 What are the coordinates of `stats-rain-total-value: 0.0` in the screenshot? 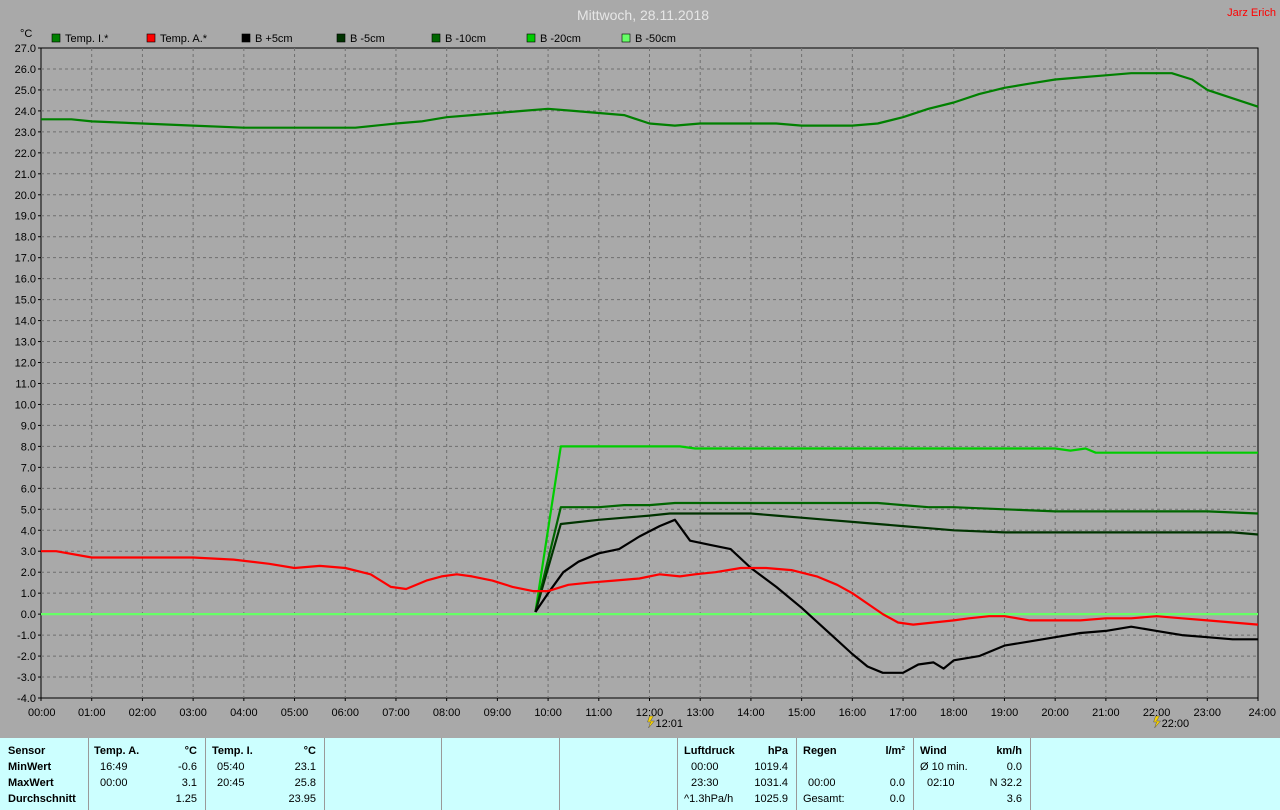 It's located at (897, 799).